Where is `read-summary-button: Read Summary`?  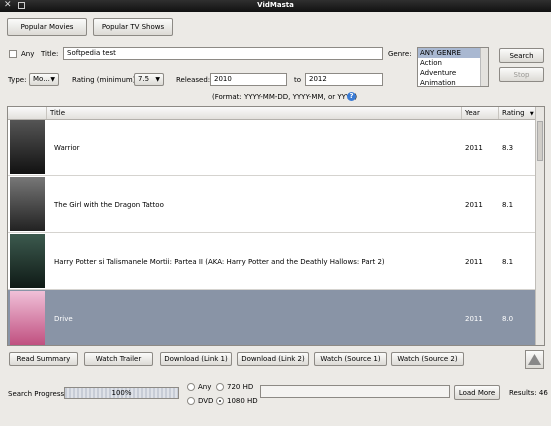 read-summary-button: Read Summary is located at coordinates (43, 359).